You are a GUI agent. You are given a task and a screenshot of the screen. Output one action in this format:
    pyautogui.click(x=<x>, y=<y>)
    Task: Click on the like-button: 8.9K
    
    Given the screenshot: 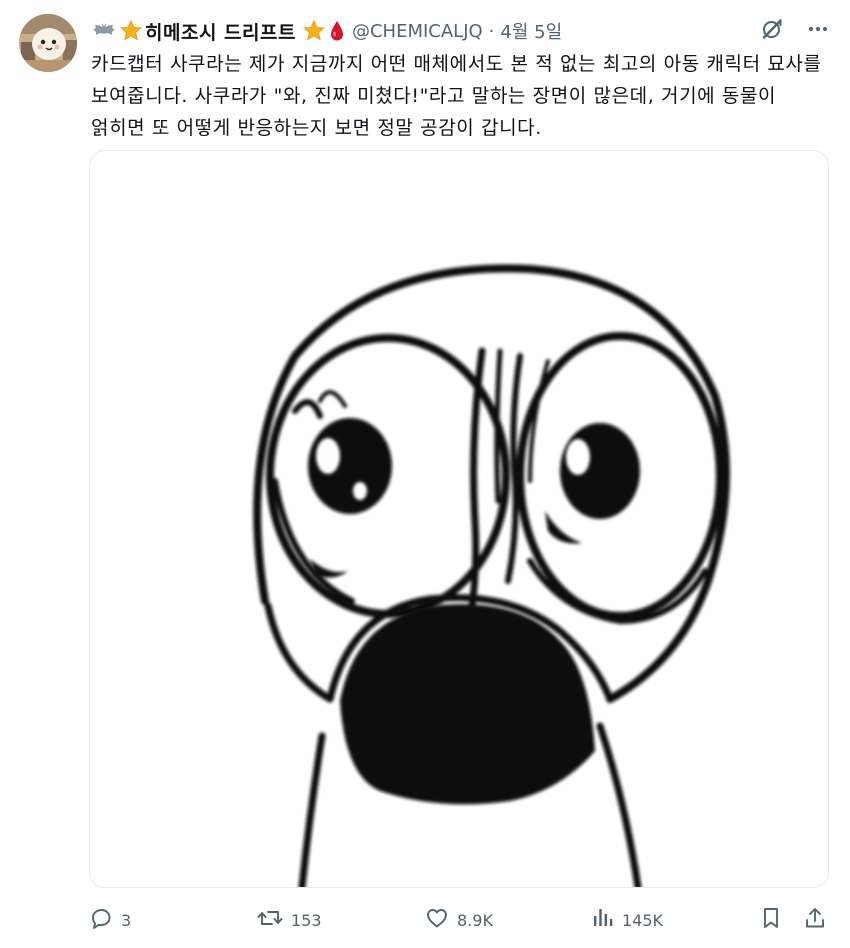 What is the action you would take?
    pyautogui.click(x=459, y=920)
    